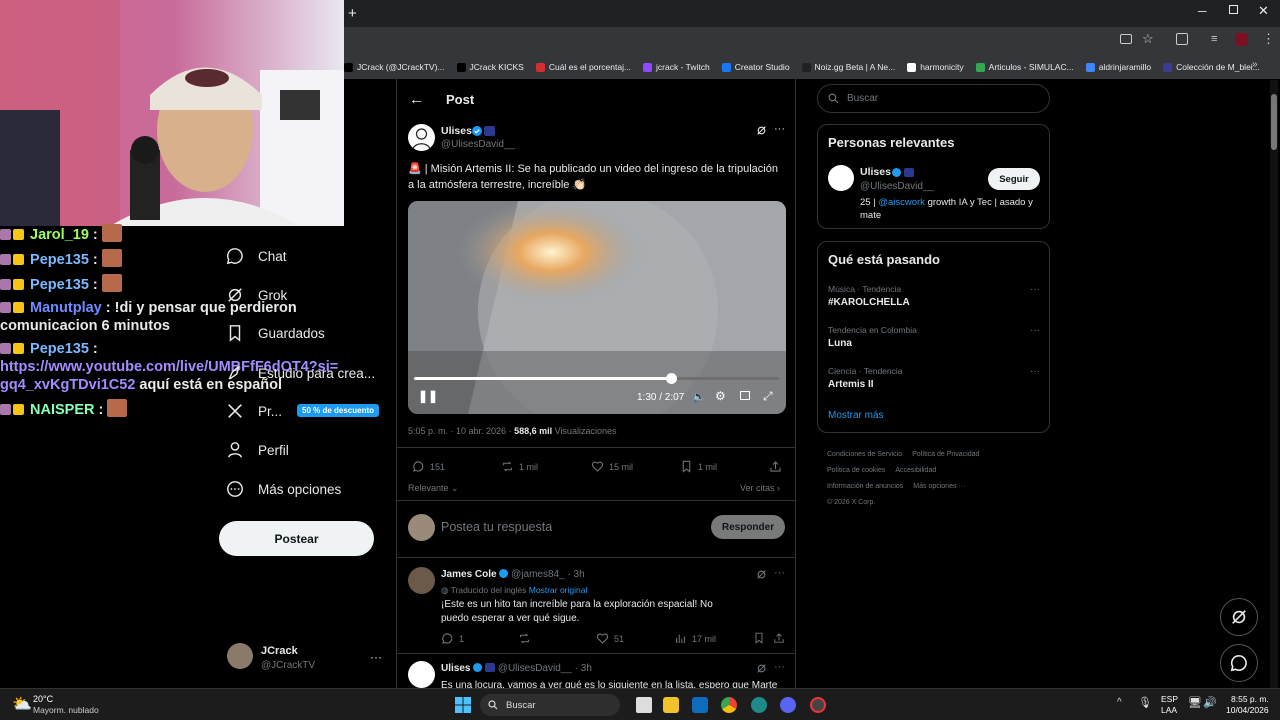 The width and height of the screenshot is (1280, 720). Describe the element at coordinates (283, 489) in the screenshot. I see `nav-more: Más opciones` at that location.